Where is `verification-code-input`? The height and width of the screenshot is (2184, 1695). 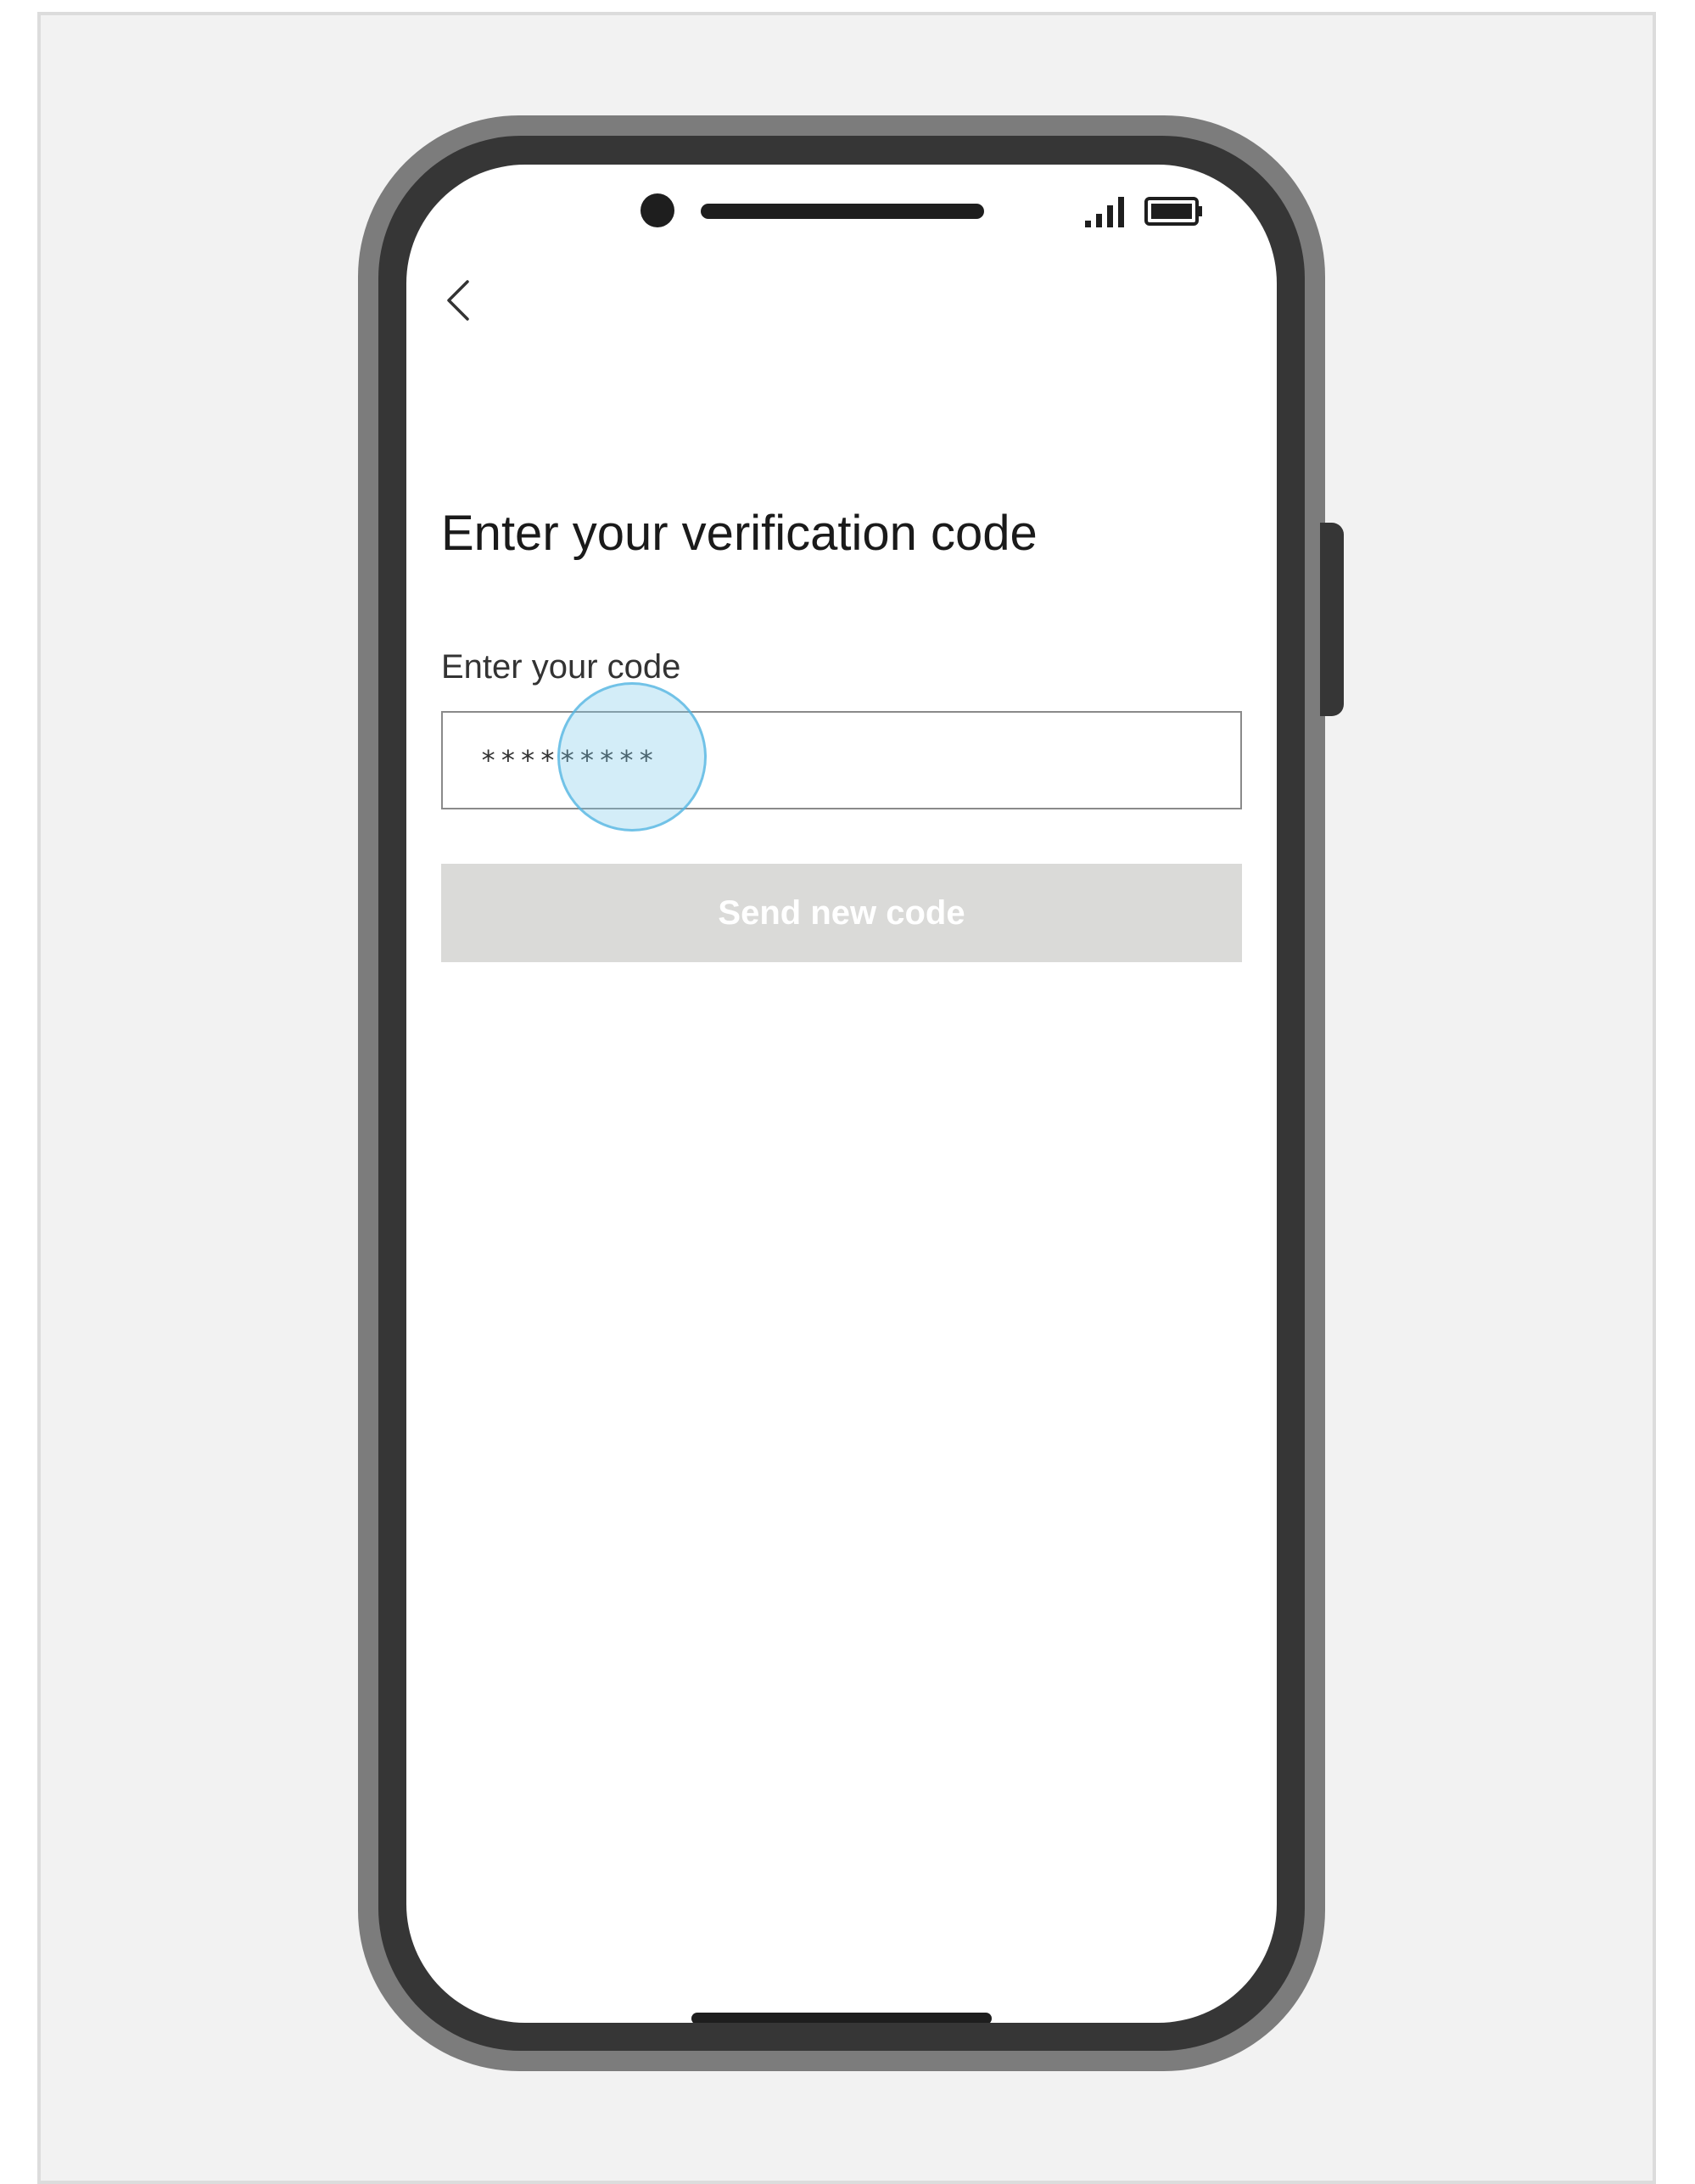 verification-code-input is located at coordinates (841, 760).